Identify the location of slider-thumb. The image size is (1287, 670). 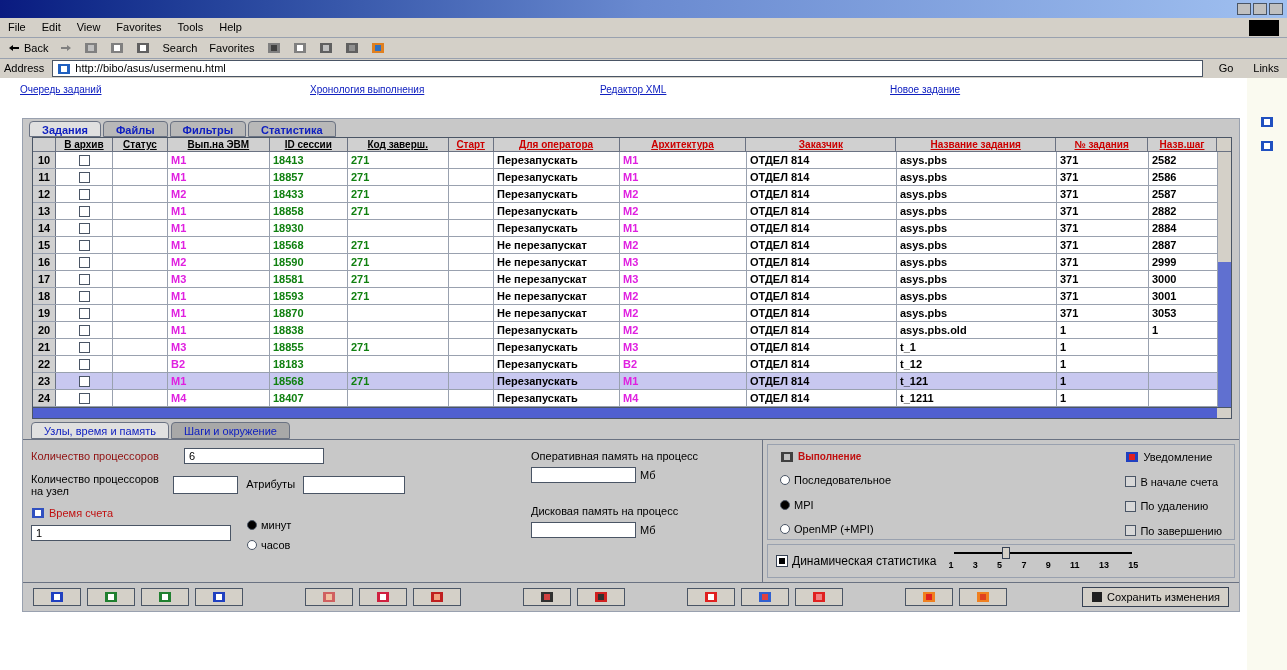
(1006, 553).